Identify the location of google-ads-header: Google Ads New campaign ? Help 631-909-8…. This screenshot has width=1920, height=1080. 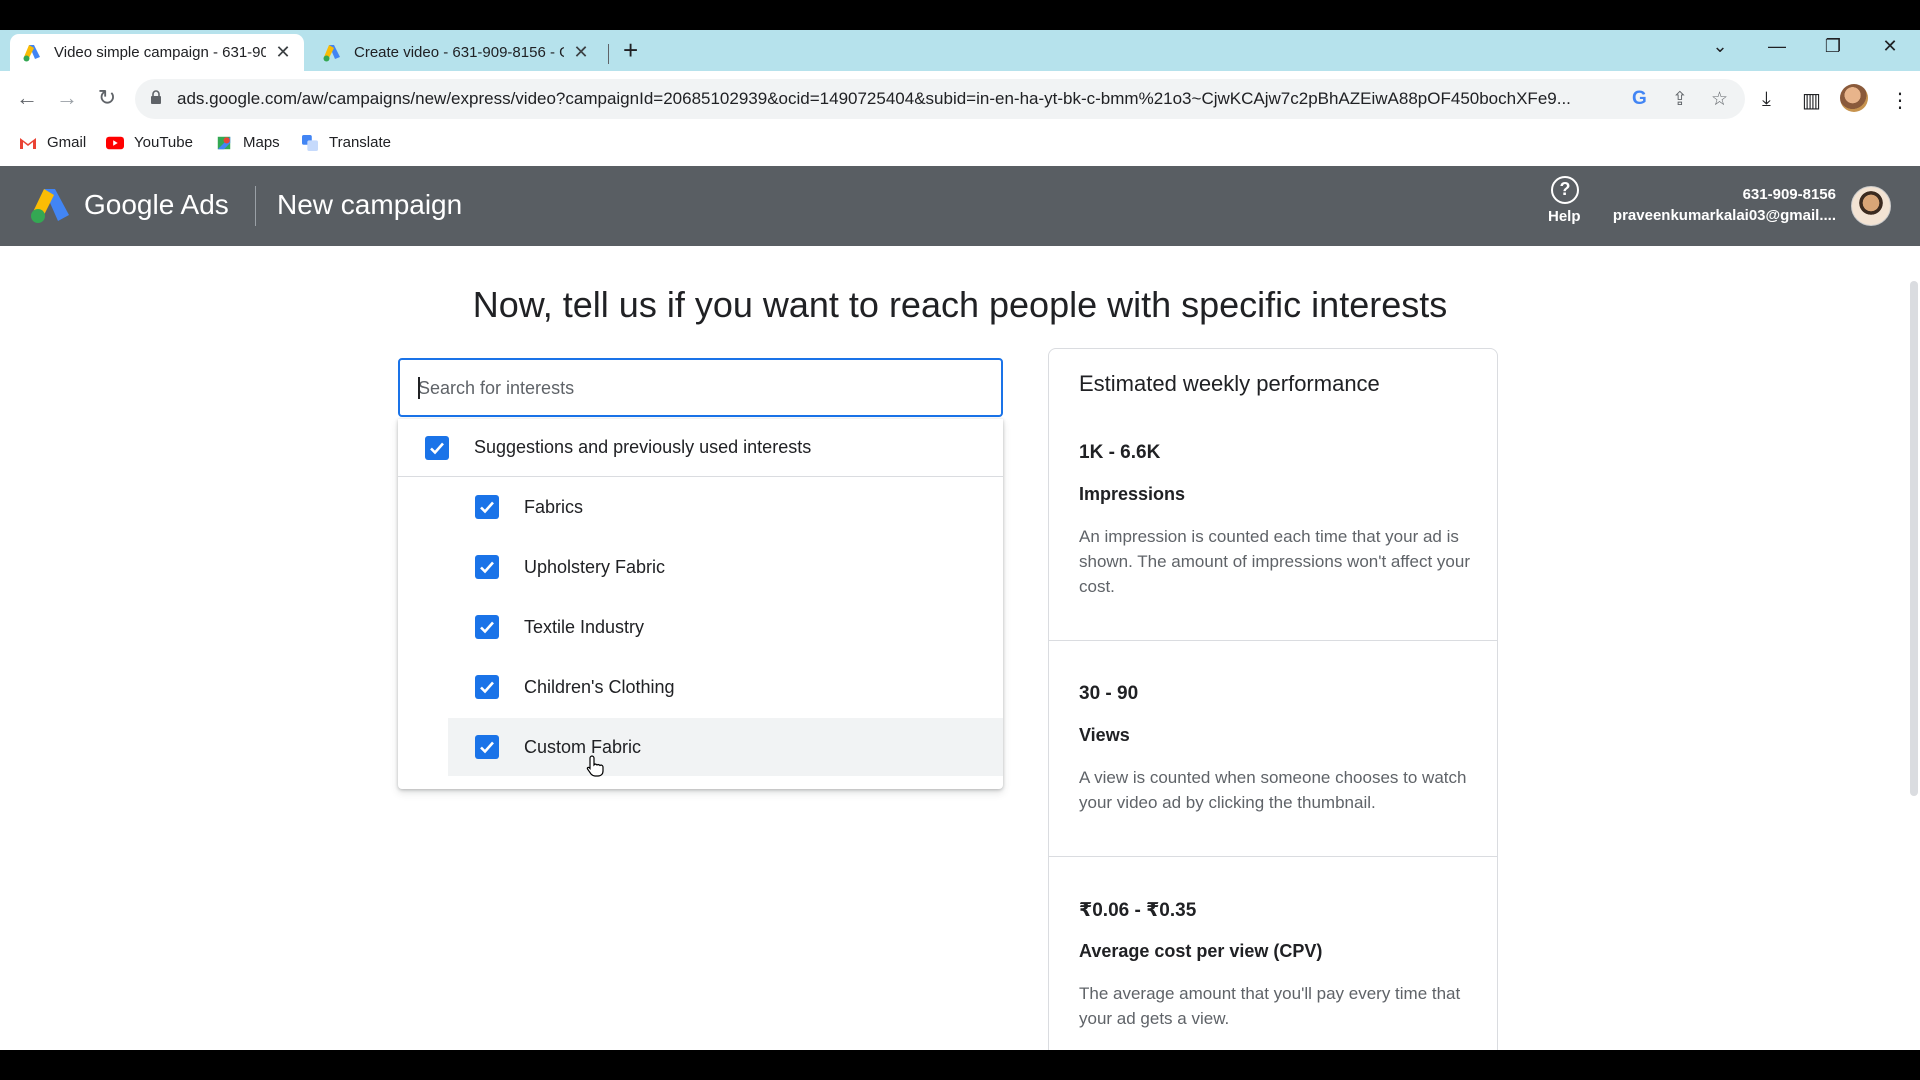
(960, 206).